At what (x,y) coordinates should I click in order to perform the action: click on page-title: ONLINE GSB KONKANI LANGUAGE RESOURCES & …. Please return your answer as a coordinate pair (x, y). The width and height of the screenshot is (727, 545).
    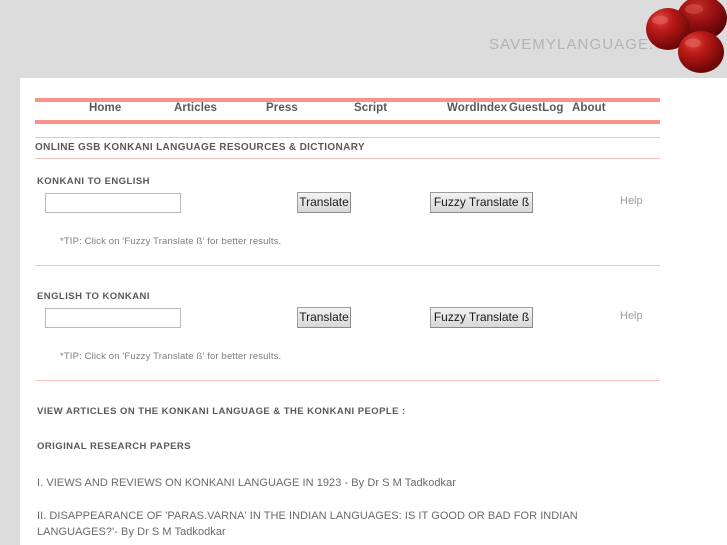
    Looking at the image, I should click on (200, 147).